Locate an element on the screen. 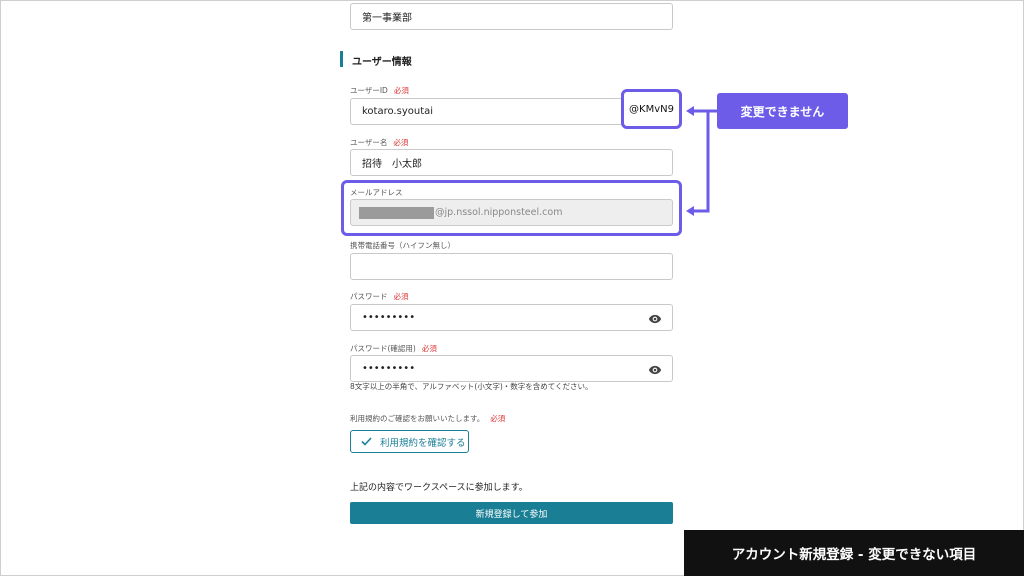  user-name-value: 招待 小太郎 is located at coordinates (392, 164).